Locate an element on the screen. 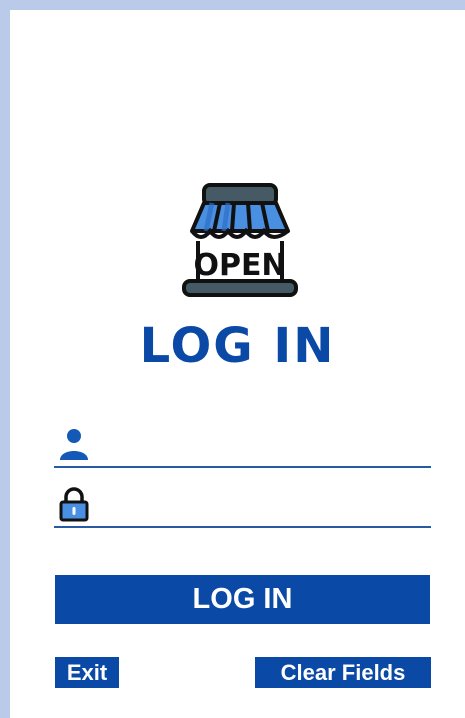  open-shop-icon: OPEN is located at coordinates (240, 241).